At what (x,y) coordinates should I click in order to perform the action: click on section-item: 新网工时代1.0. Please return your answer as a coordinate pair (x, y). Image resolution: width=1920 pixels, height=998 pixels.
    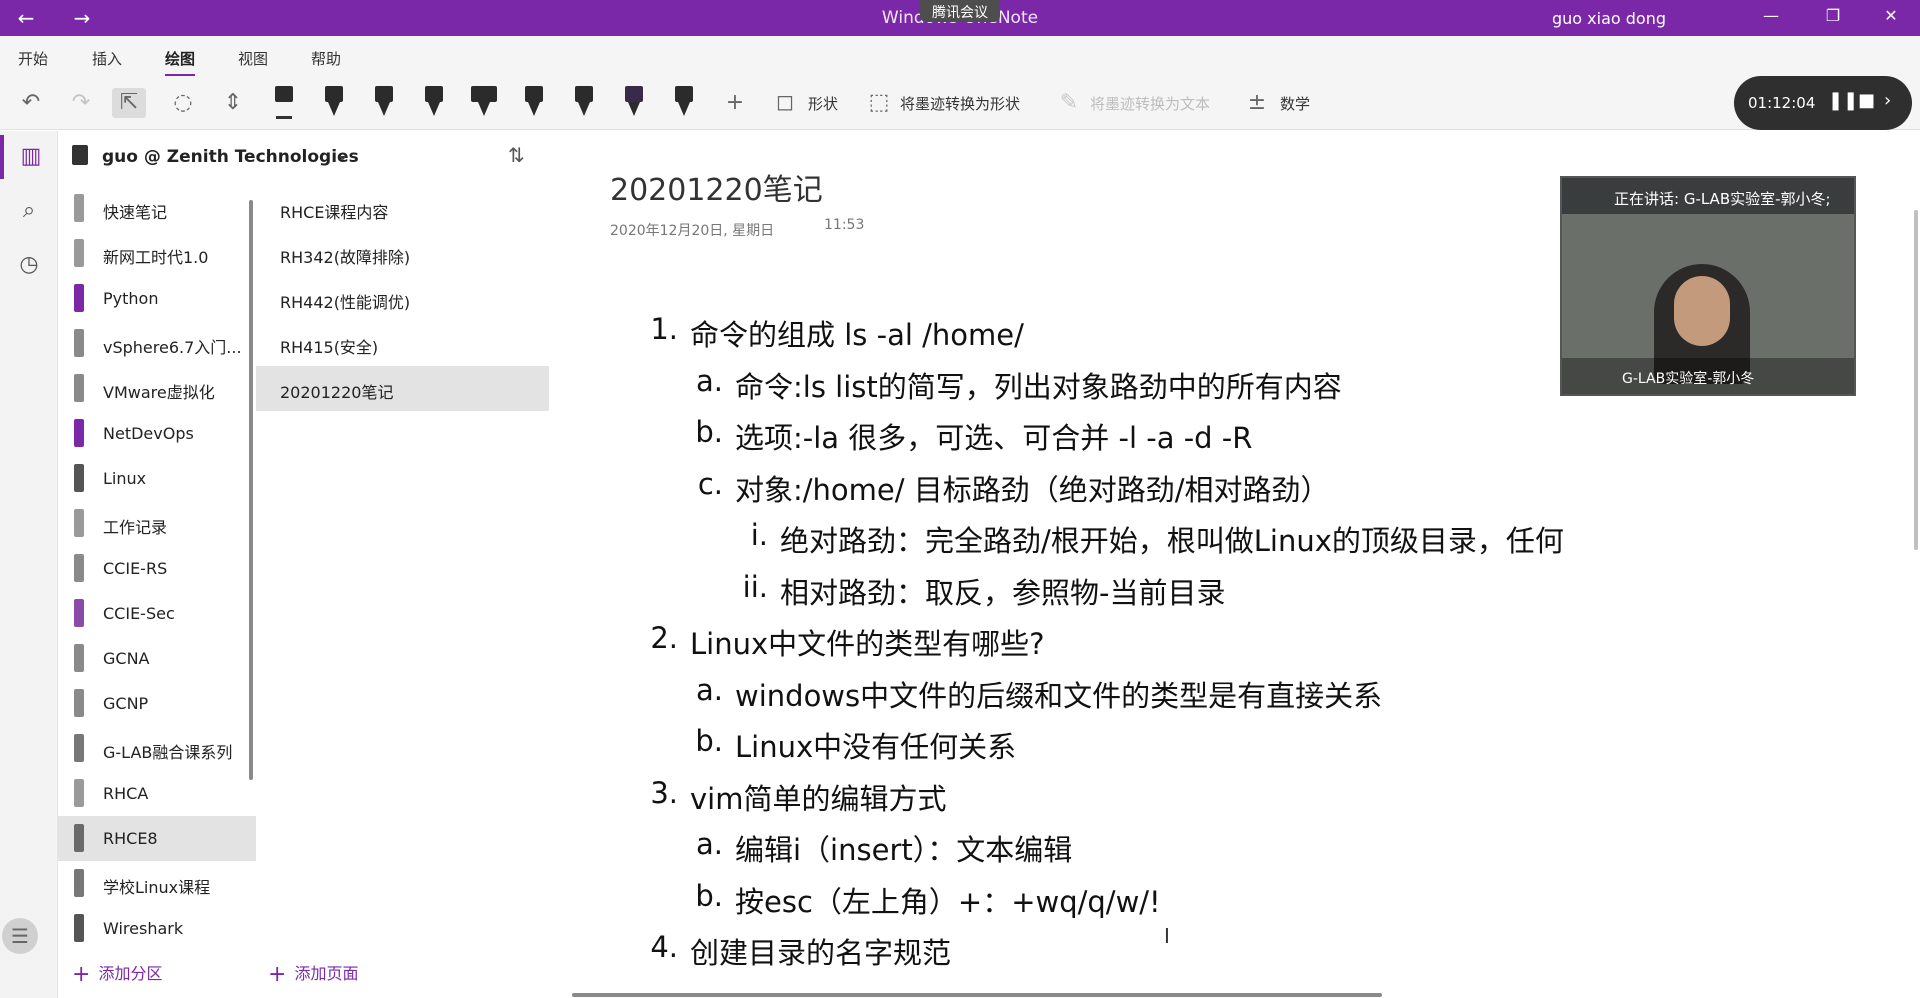
    Looking at the image, I should click on (157, 253).